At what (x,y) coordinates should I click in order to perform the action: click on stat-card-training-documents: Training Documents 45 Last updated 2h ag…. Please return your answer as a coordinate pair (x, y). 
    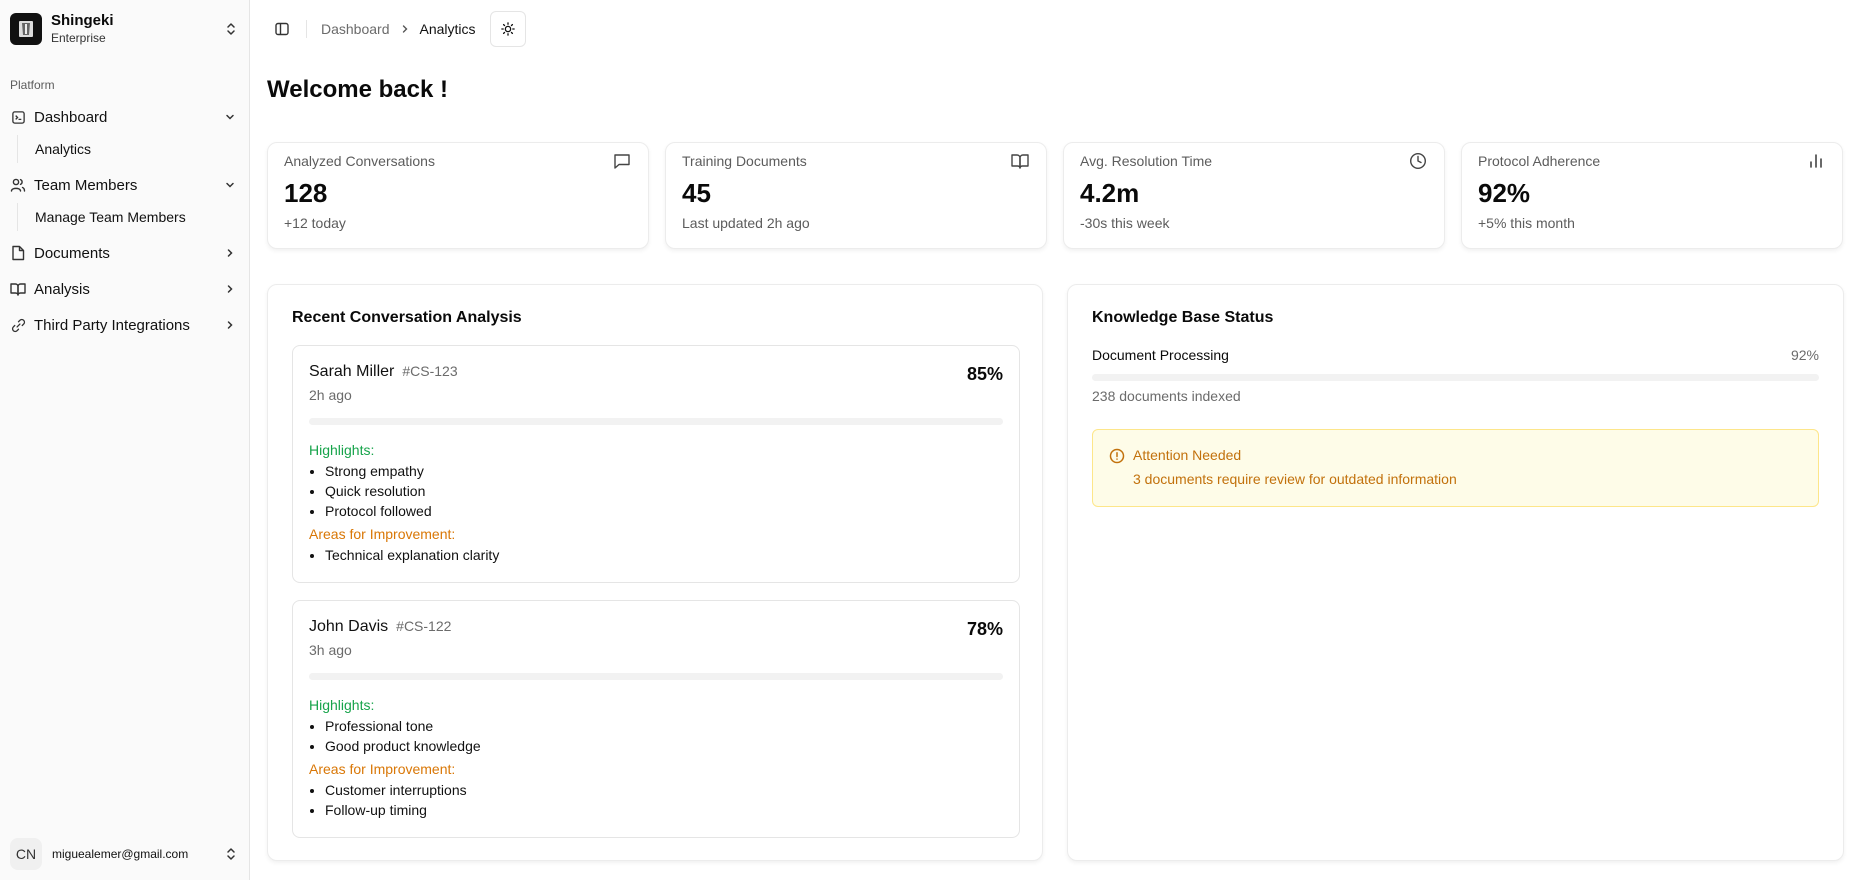
    Looking at the image, I should click on (856, 195).